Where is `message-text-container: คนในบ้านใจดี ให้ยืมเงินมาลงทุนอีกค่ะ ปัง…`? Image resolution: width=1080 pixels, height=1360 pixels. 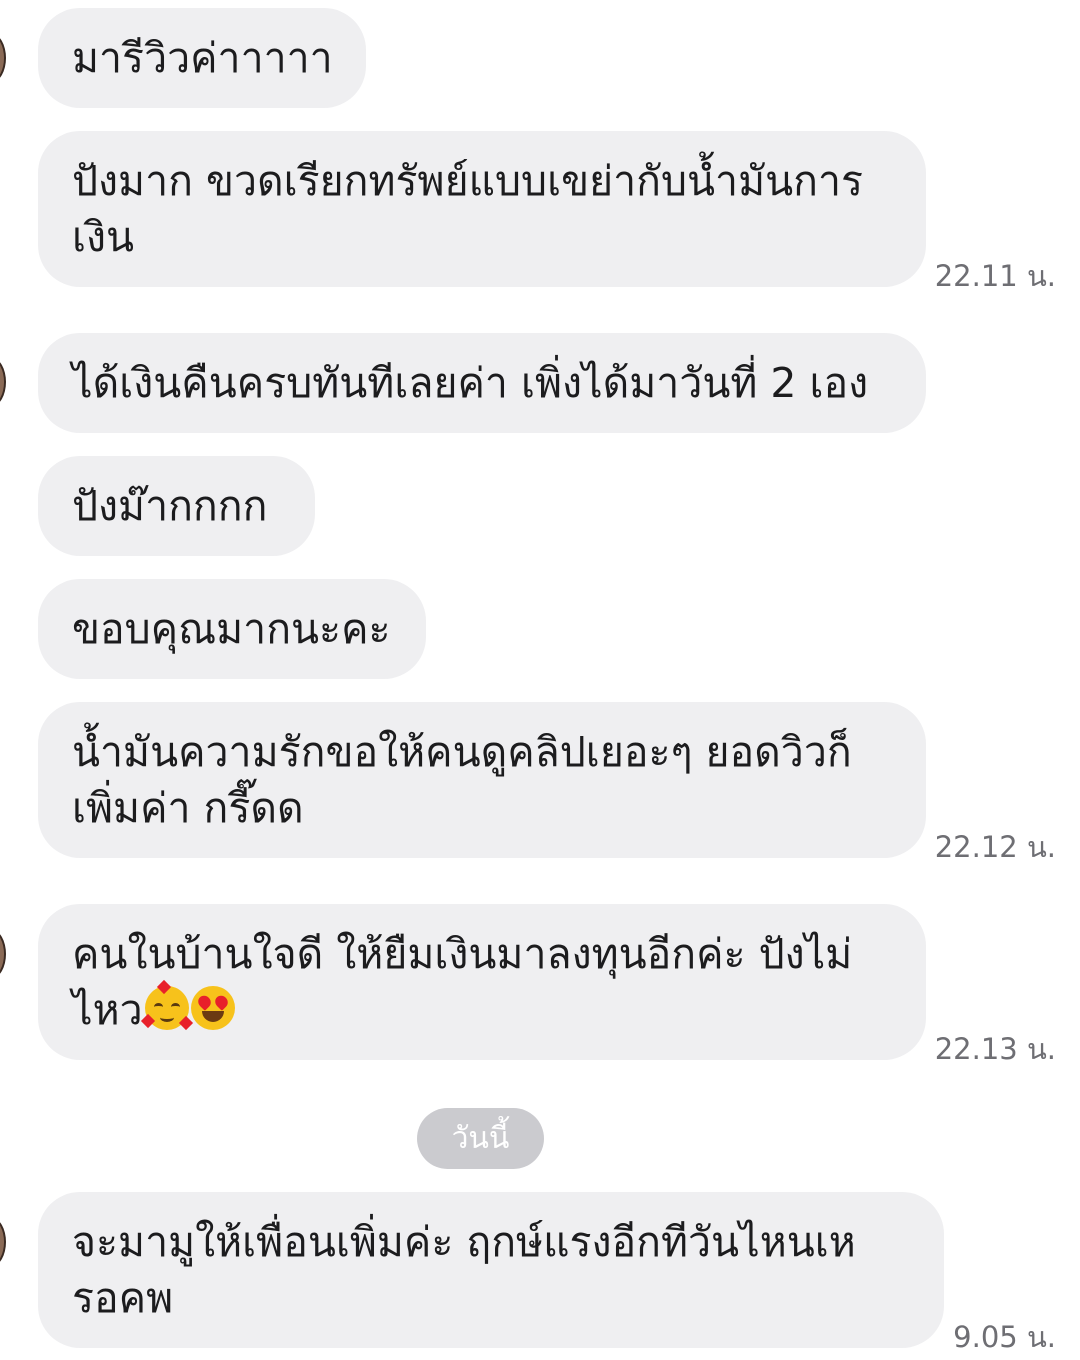 message-text-container: คนในบ้านใจดี ให้ยืมเงินมาลงทุนอีกค่ะ ปัง… is located at coordinates (482, 982).